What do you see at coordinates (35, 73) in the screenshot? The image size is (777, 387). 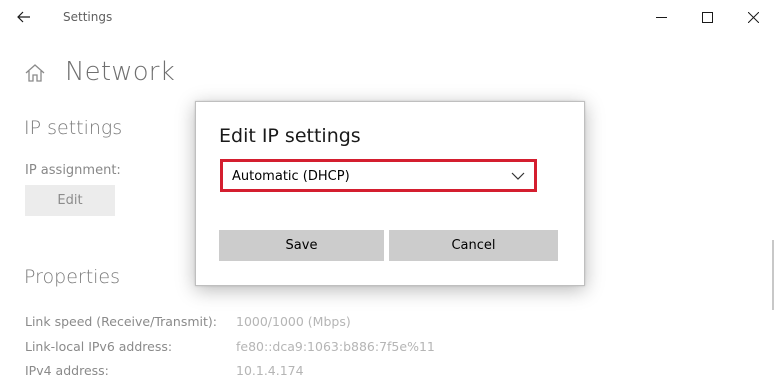 I see `home-icon` at bounding box center [35, 73].